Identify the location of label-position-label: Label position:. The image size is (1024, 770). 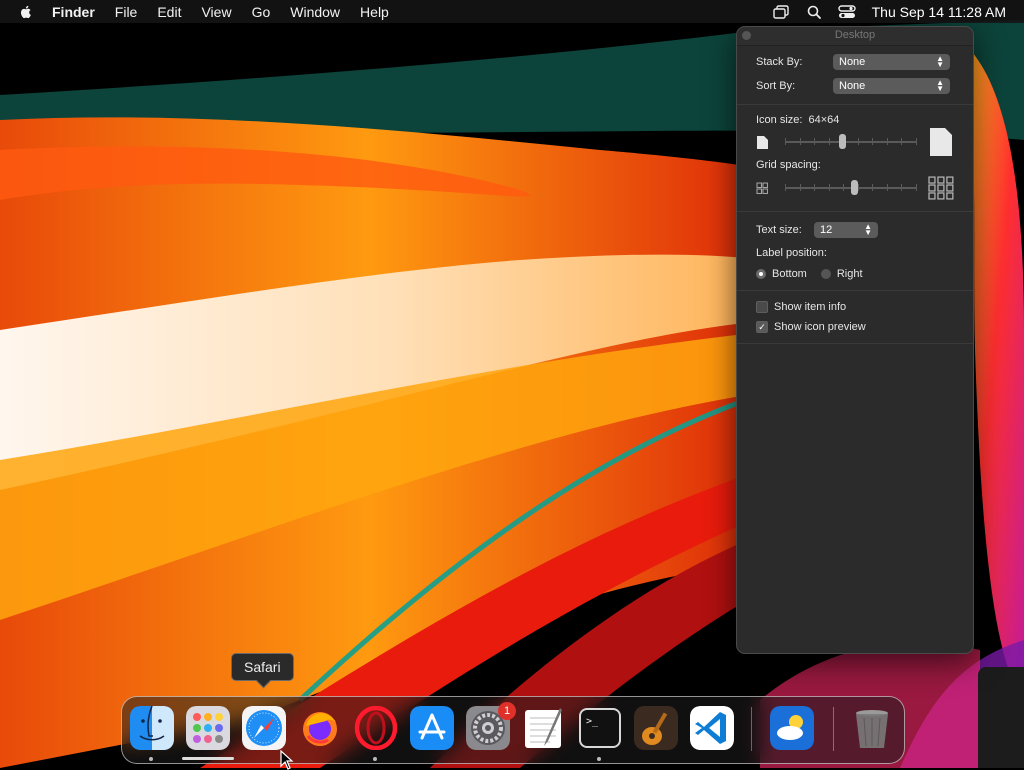
(791, 253).